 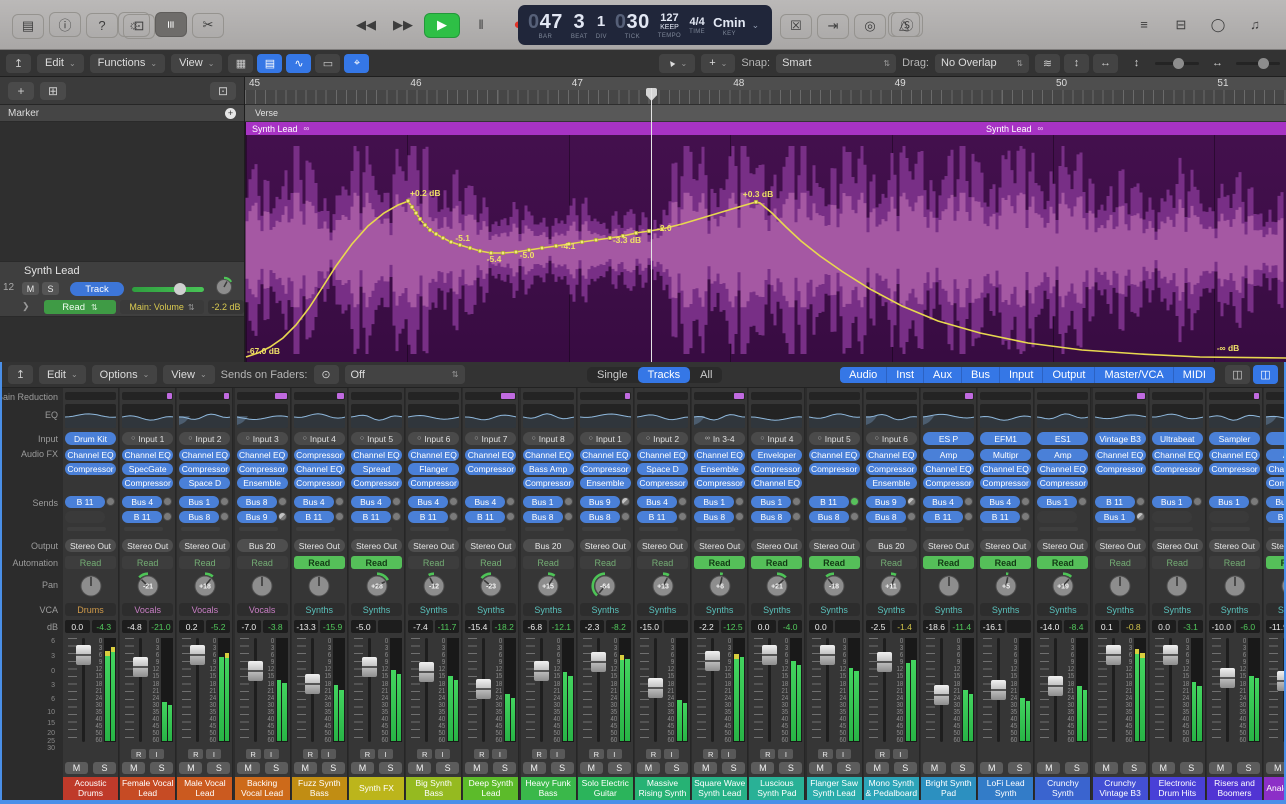 What do you see at coordinates (162, 768) in the screenshot?
I see `solo-button: S` at bounding box center [162, 768].